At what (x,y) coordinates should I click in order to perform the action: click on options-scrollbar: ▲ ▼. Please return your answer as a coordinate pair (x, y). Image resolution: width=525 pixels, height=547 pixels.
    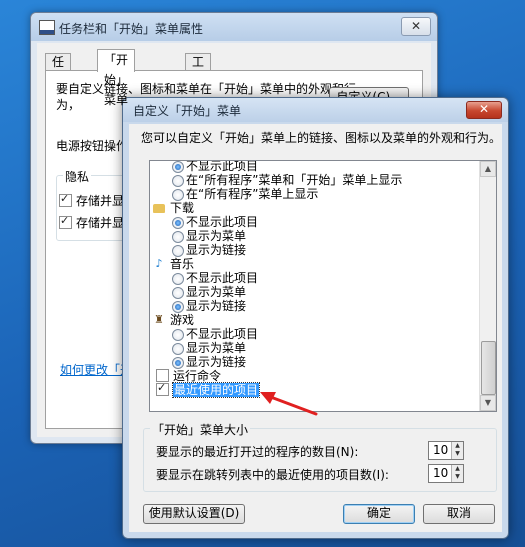
    Looking at the image, I should click on (487, 286).